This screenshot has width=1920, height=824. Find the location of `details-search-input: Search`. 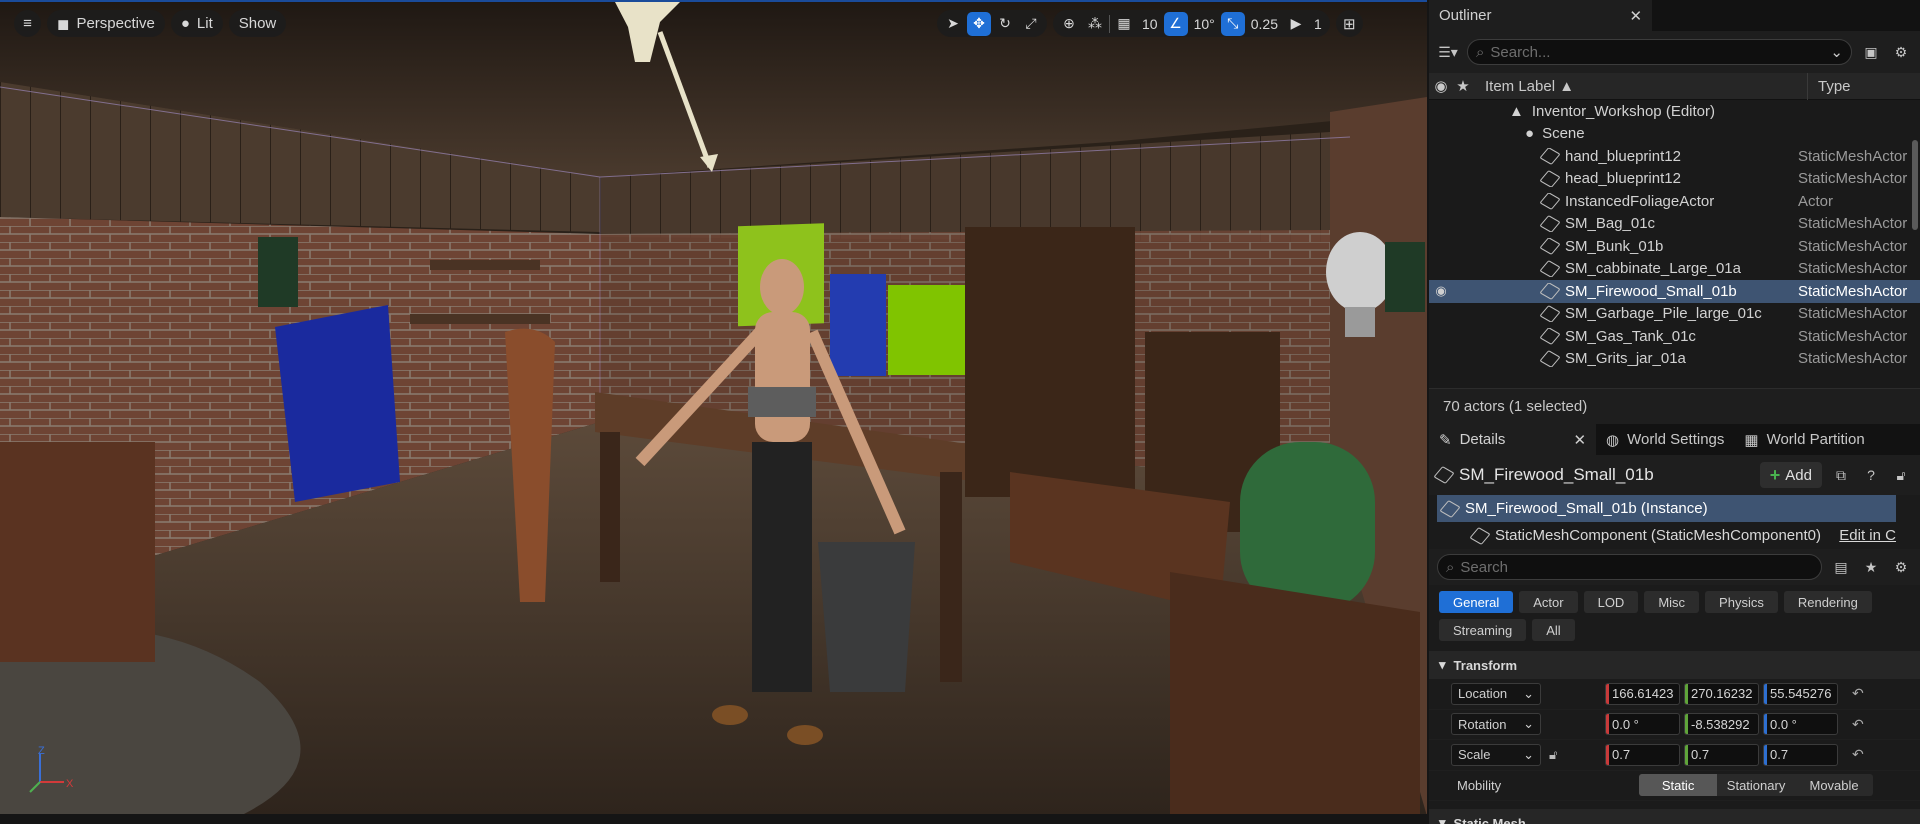

details-search-input: Search is located at coordinates (1484, 567).